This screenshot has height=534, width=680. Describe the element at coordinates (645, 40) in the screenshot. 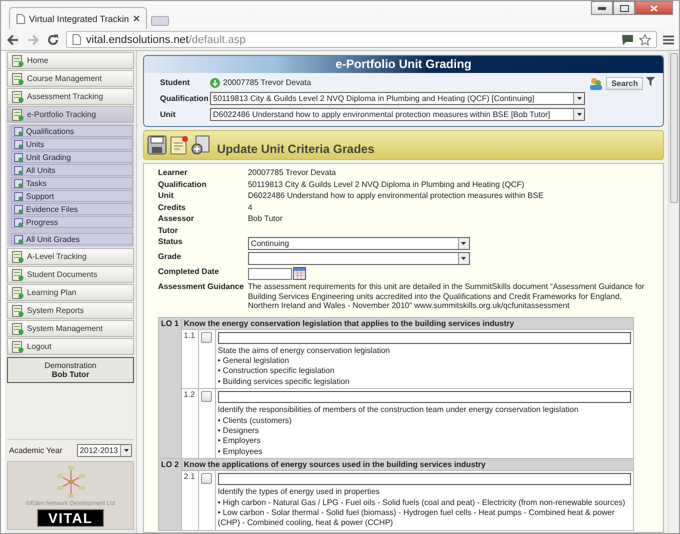

I see `star-icon` at that location.